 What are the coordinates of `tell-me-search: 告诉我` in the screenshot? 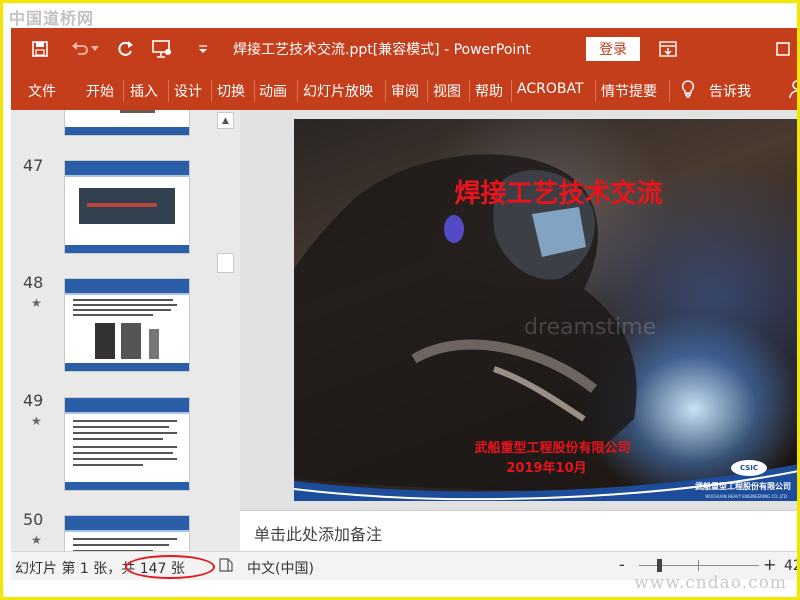 It's located at (730, 91).